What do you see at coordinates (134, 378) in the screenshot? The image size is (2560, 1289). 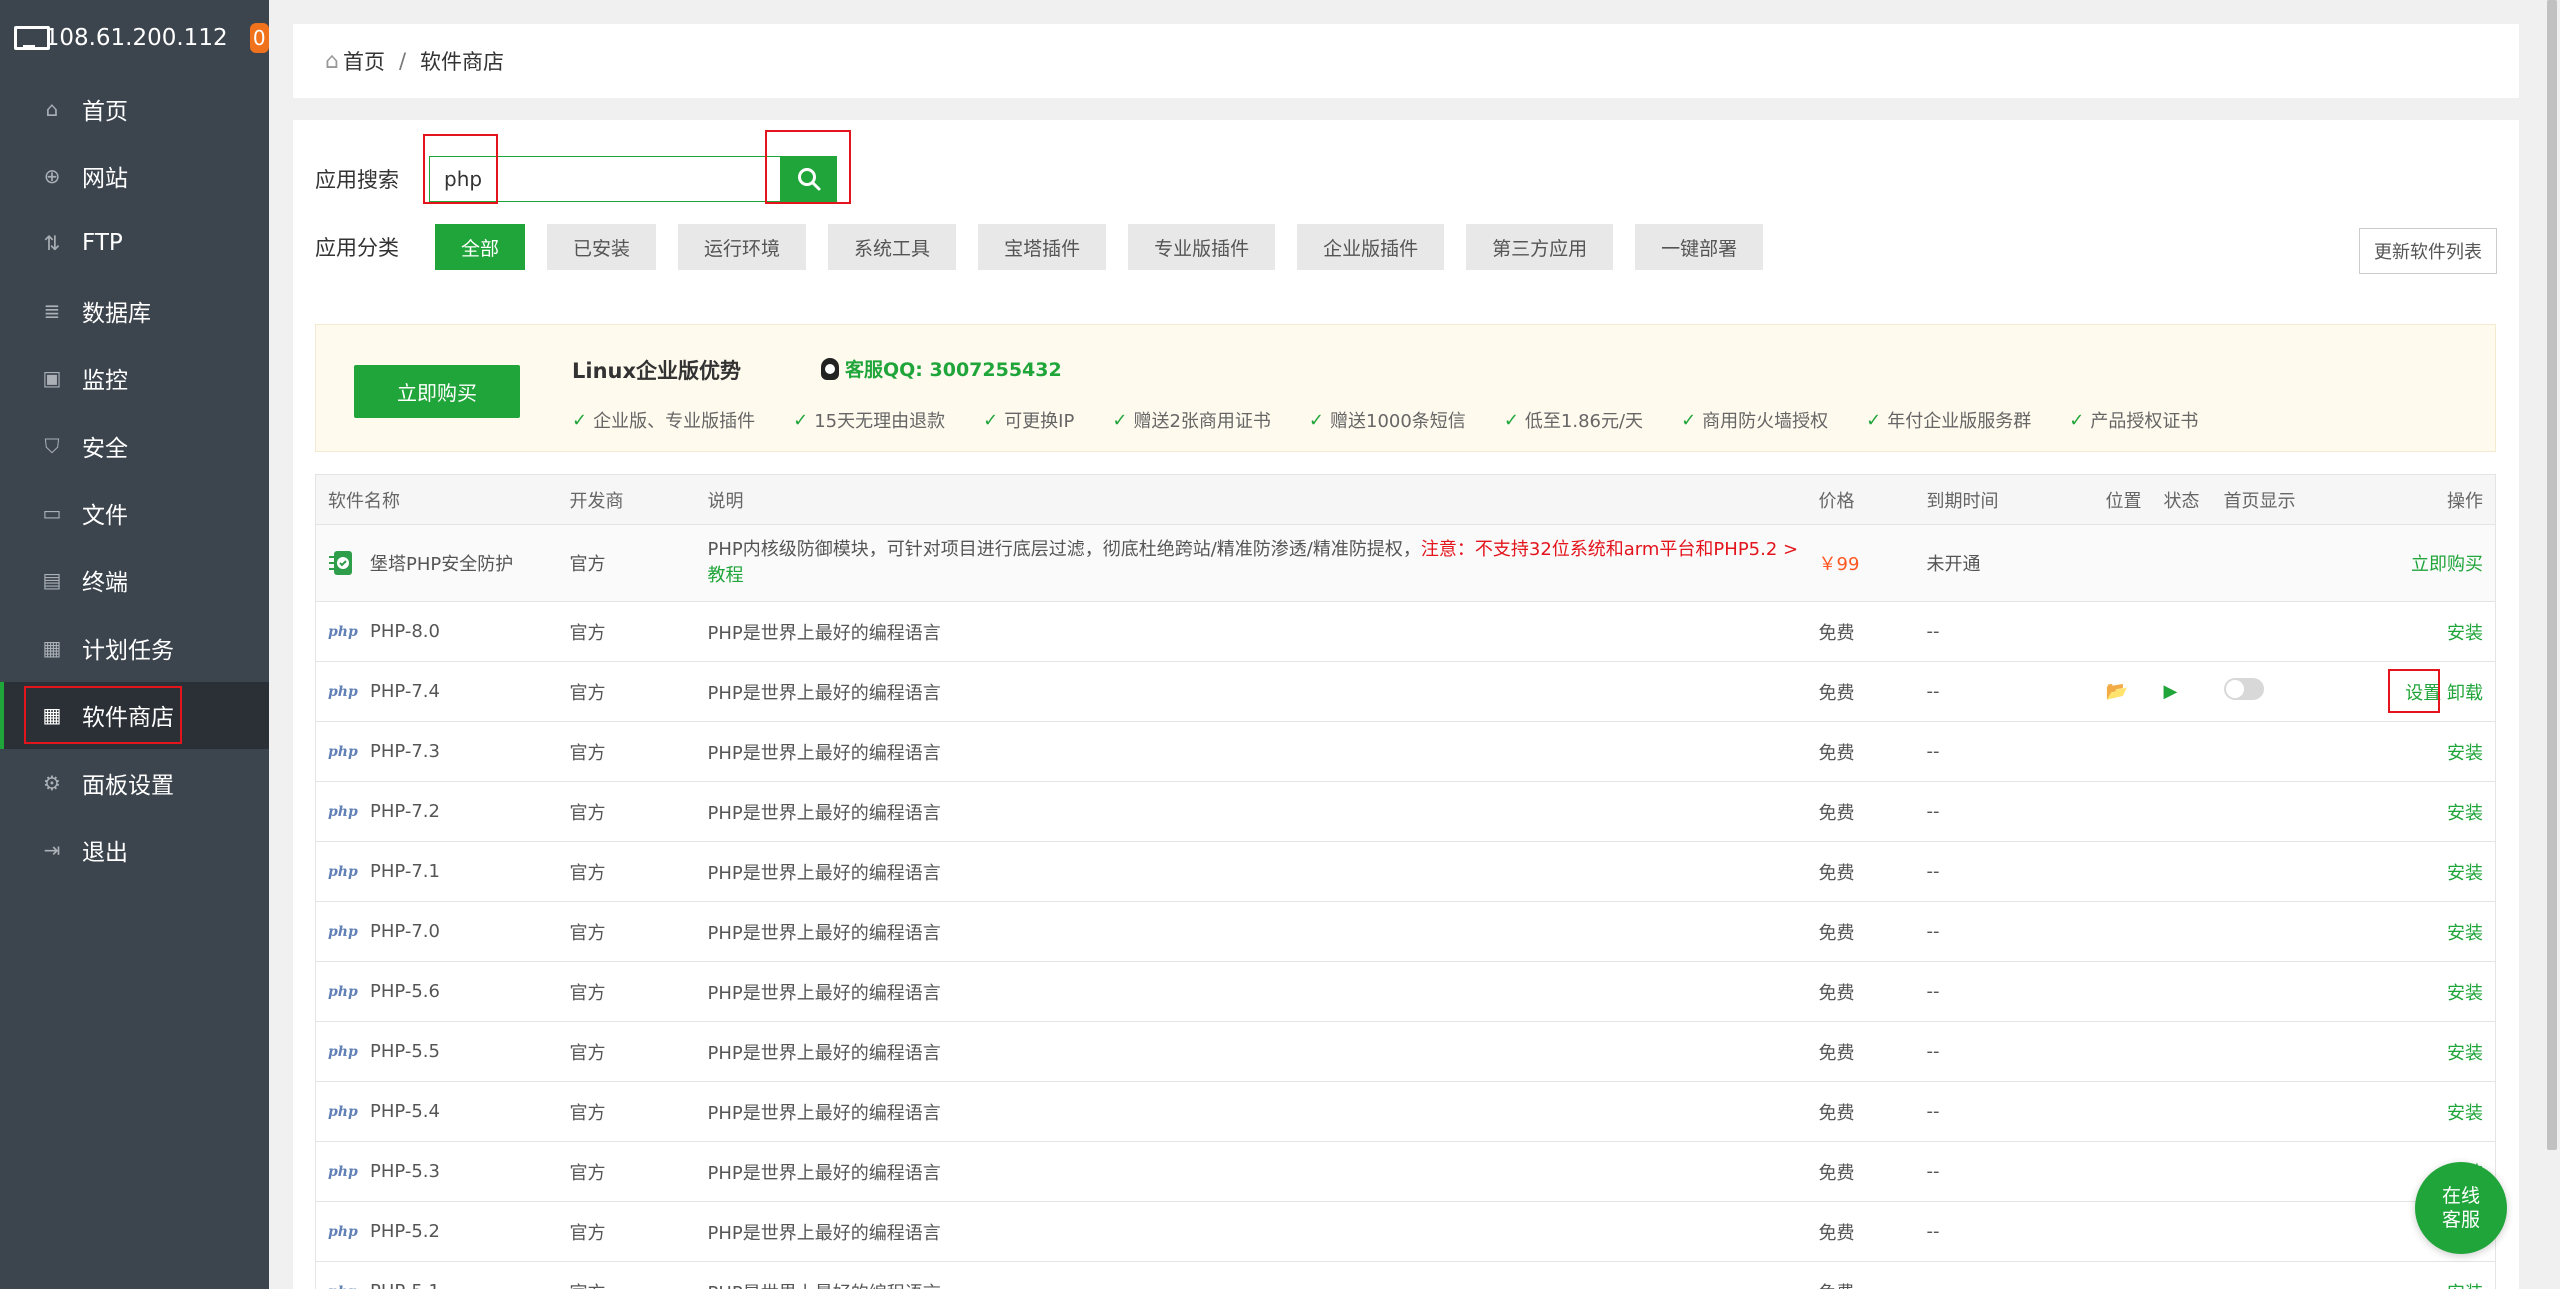 I see `sidebar-item: ▣ 监控` at bounding box center [134, 378].